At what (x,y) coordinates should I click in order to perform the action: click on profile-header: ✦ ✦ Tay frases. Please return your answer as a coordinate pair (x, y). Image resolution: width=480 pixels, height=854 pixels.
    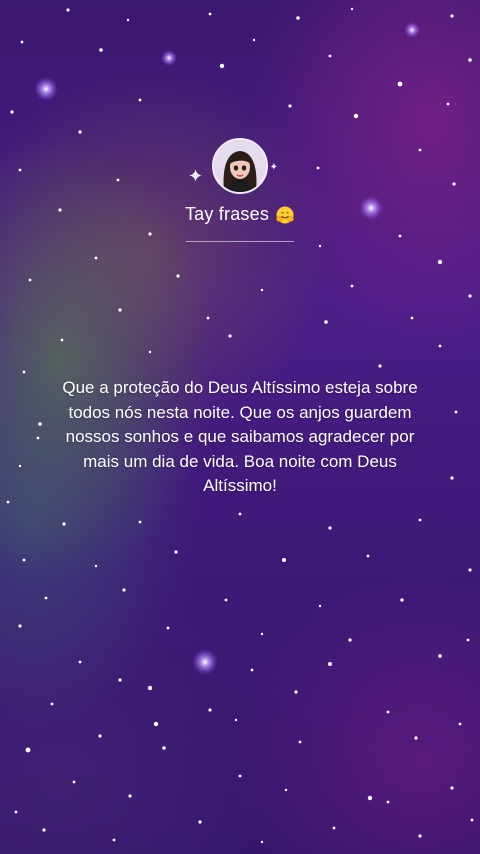
    Looking at the image, I should click on (240, 190).